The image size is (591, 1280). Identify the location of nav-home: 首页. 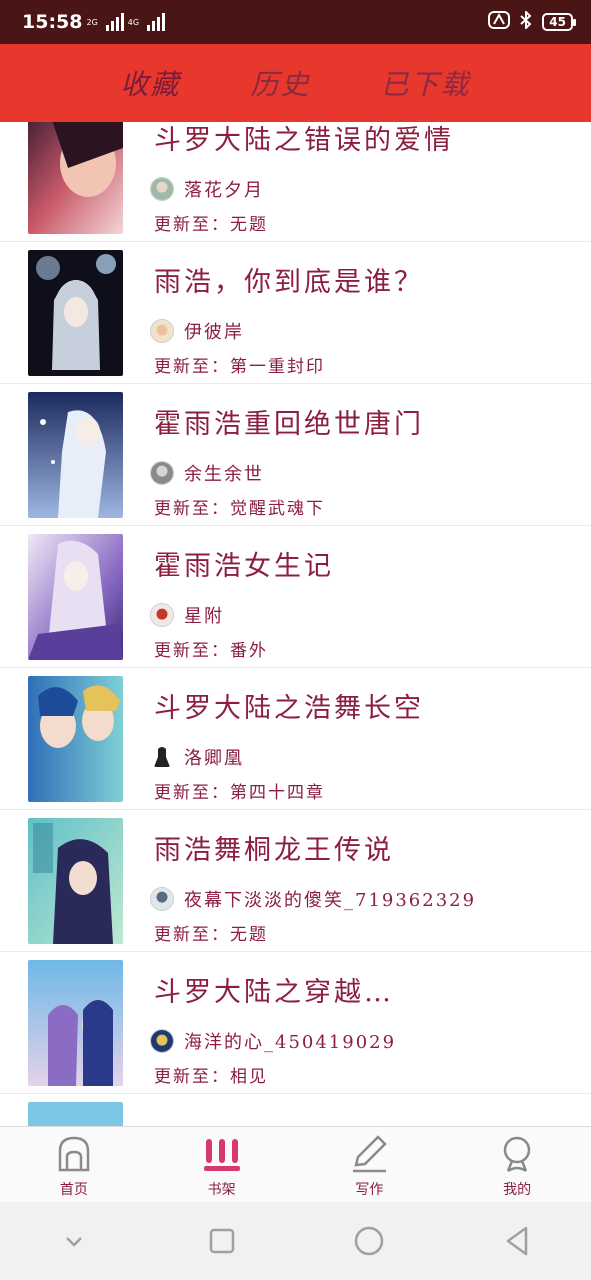
(74, 1164).